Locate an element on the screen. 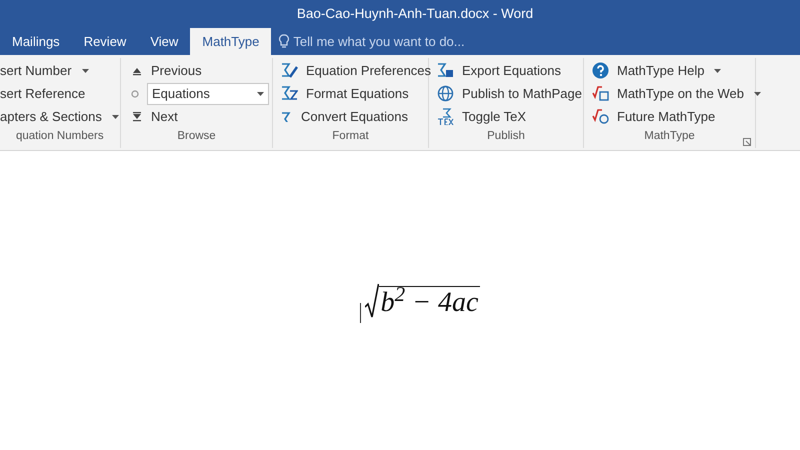  help-icon is located at coordinates (600, 70).